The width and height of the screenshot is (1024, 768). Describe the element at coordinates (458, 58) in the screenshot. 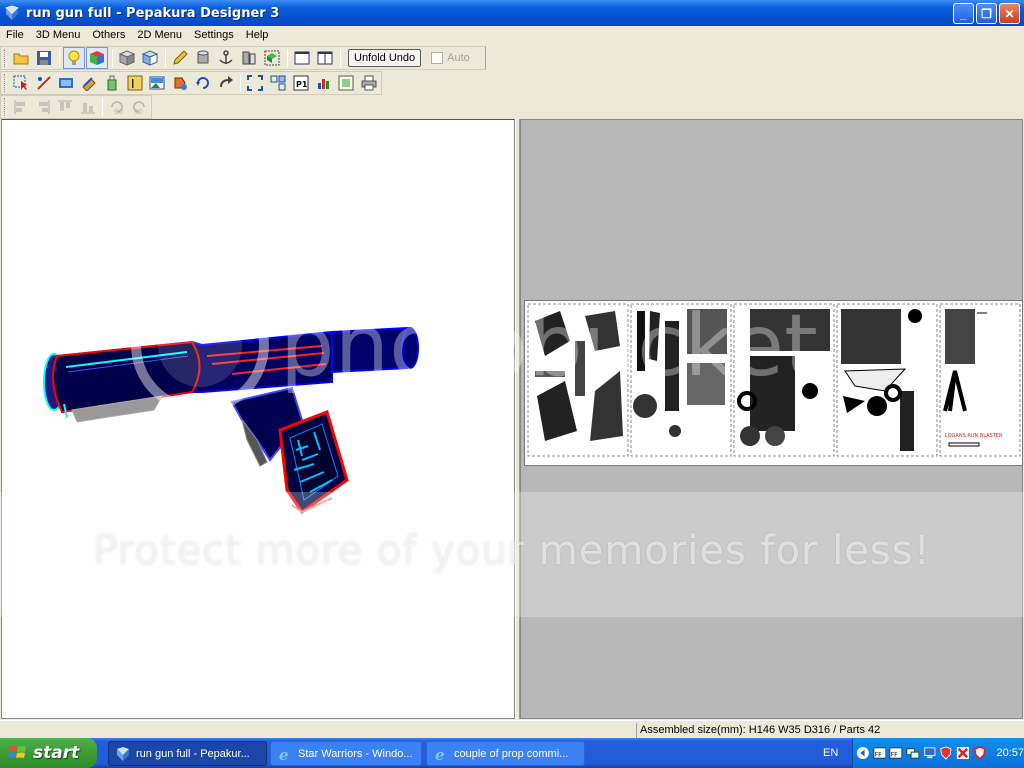

I see `auto-checkbox-label: Auto` at that location.